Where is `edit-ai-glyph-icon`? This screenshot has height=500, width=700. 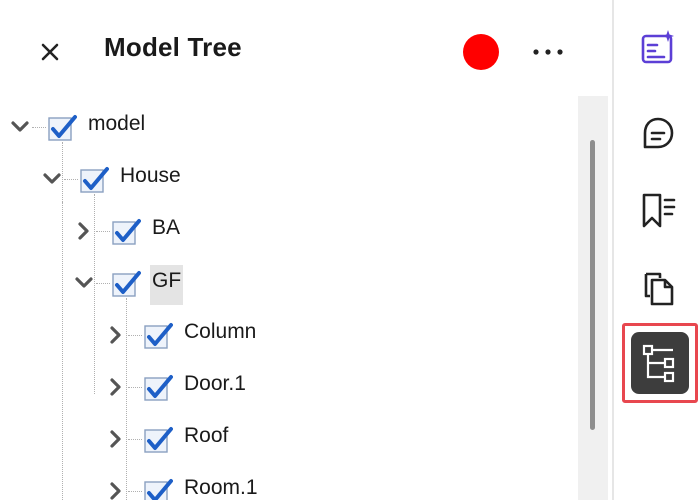
edit-ai-glyph-icon is located at coordinates (657, 47).